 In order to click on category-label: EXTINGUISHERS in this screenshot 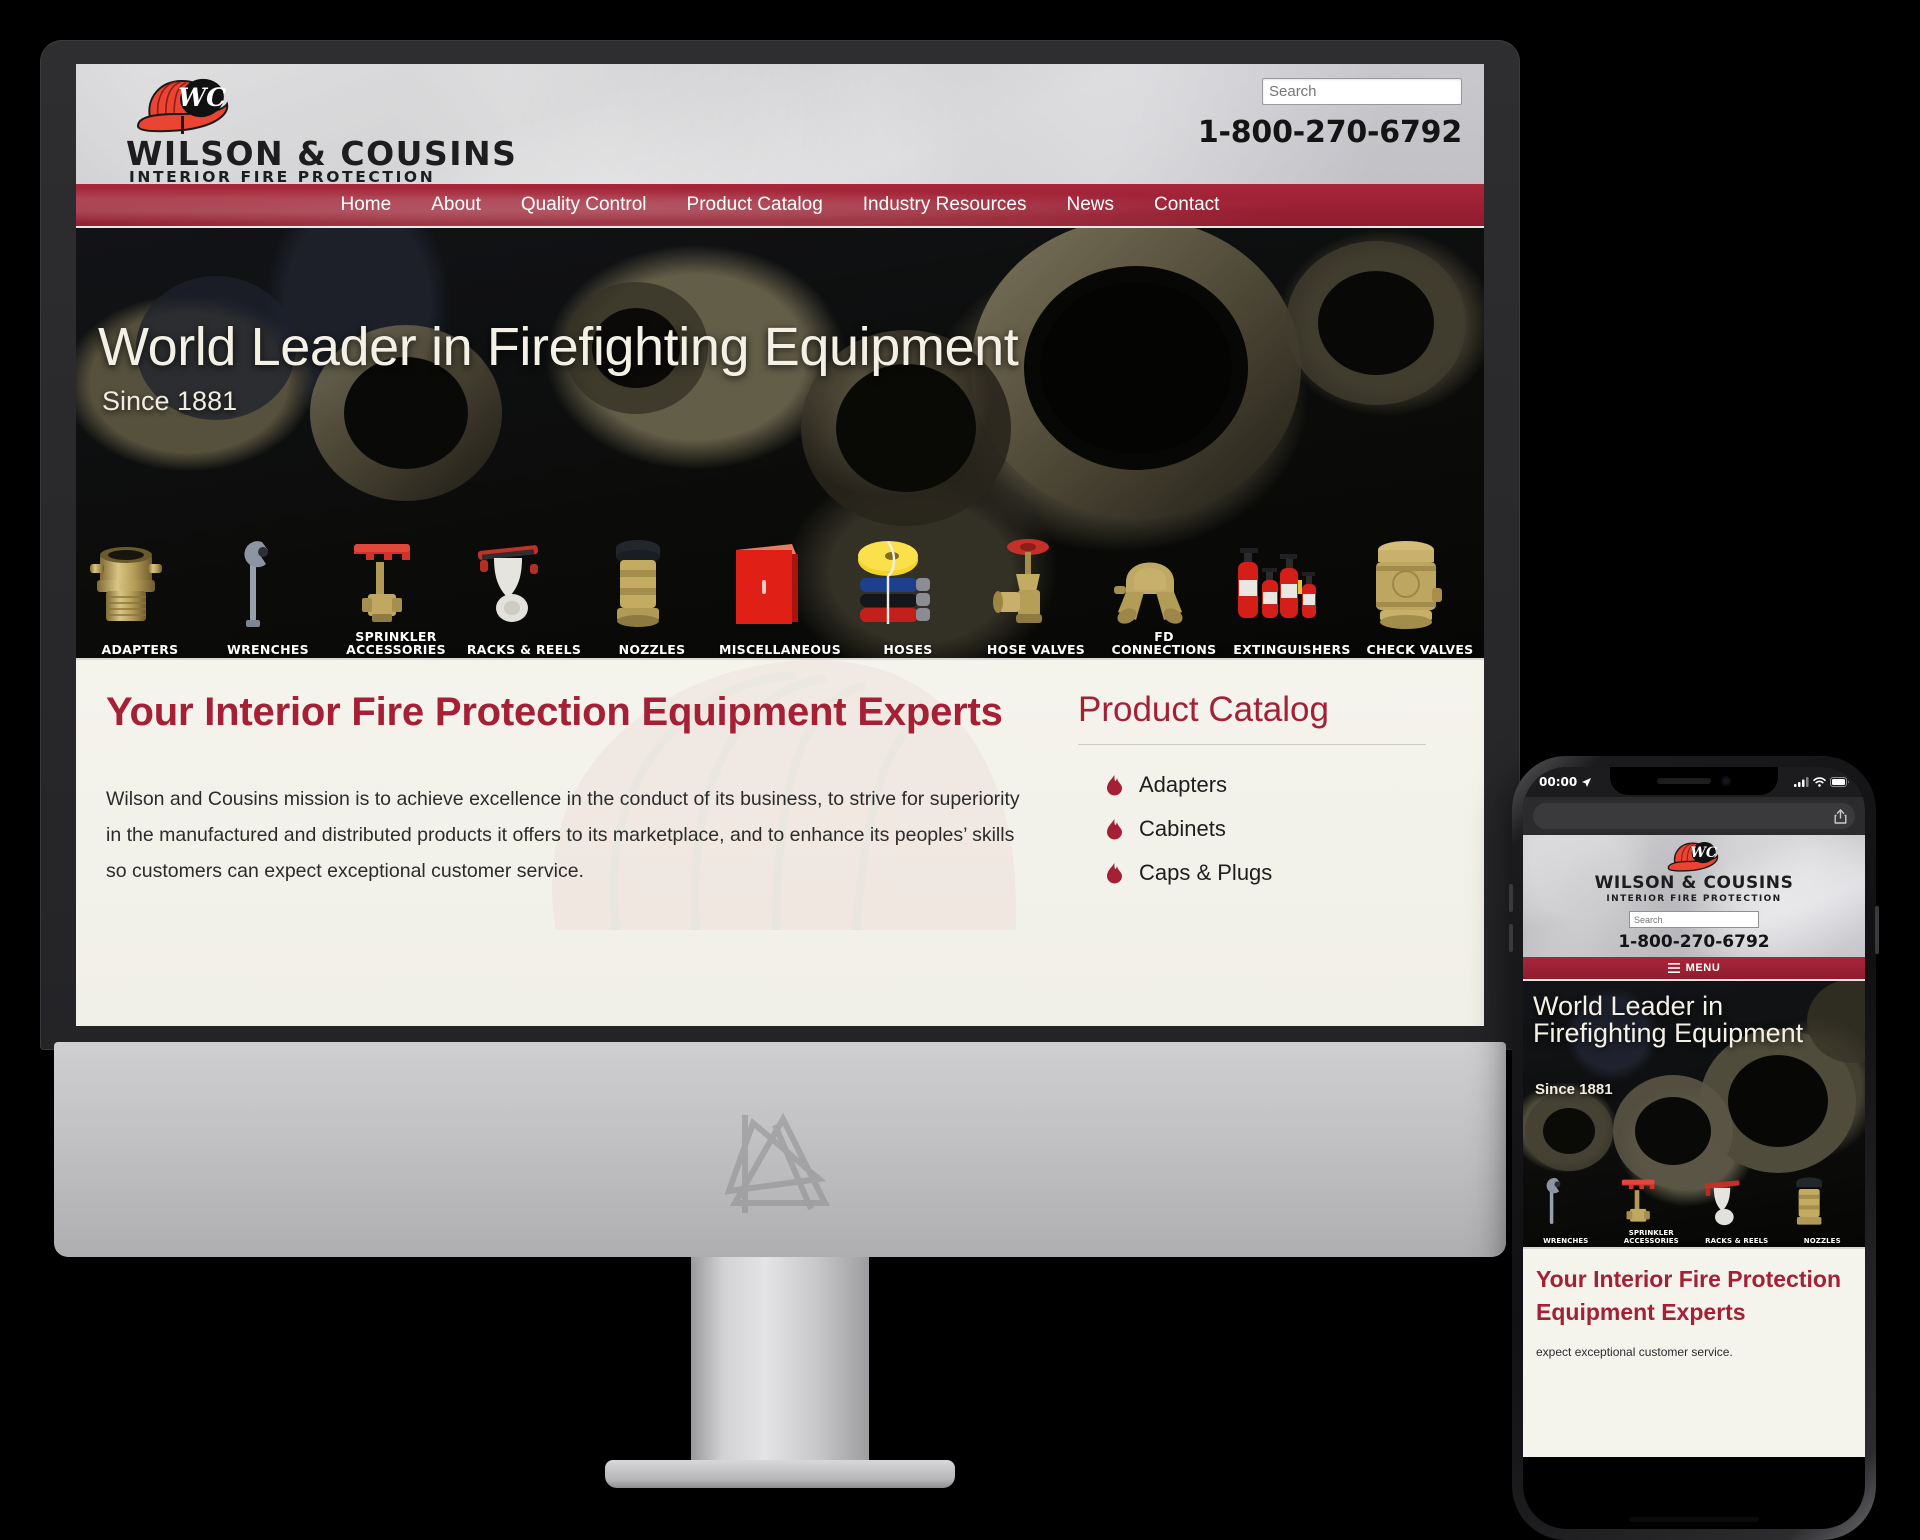, I will do `click(1292, 649)`.